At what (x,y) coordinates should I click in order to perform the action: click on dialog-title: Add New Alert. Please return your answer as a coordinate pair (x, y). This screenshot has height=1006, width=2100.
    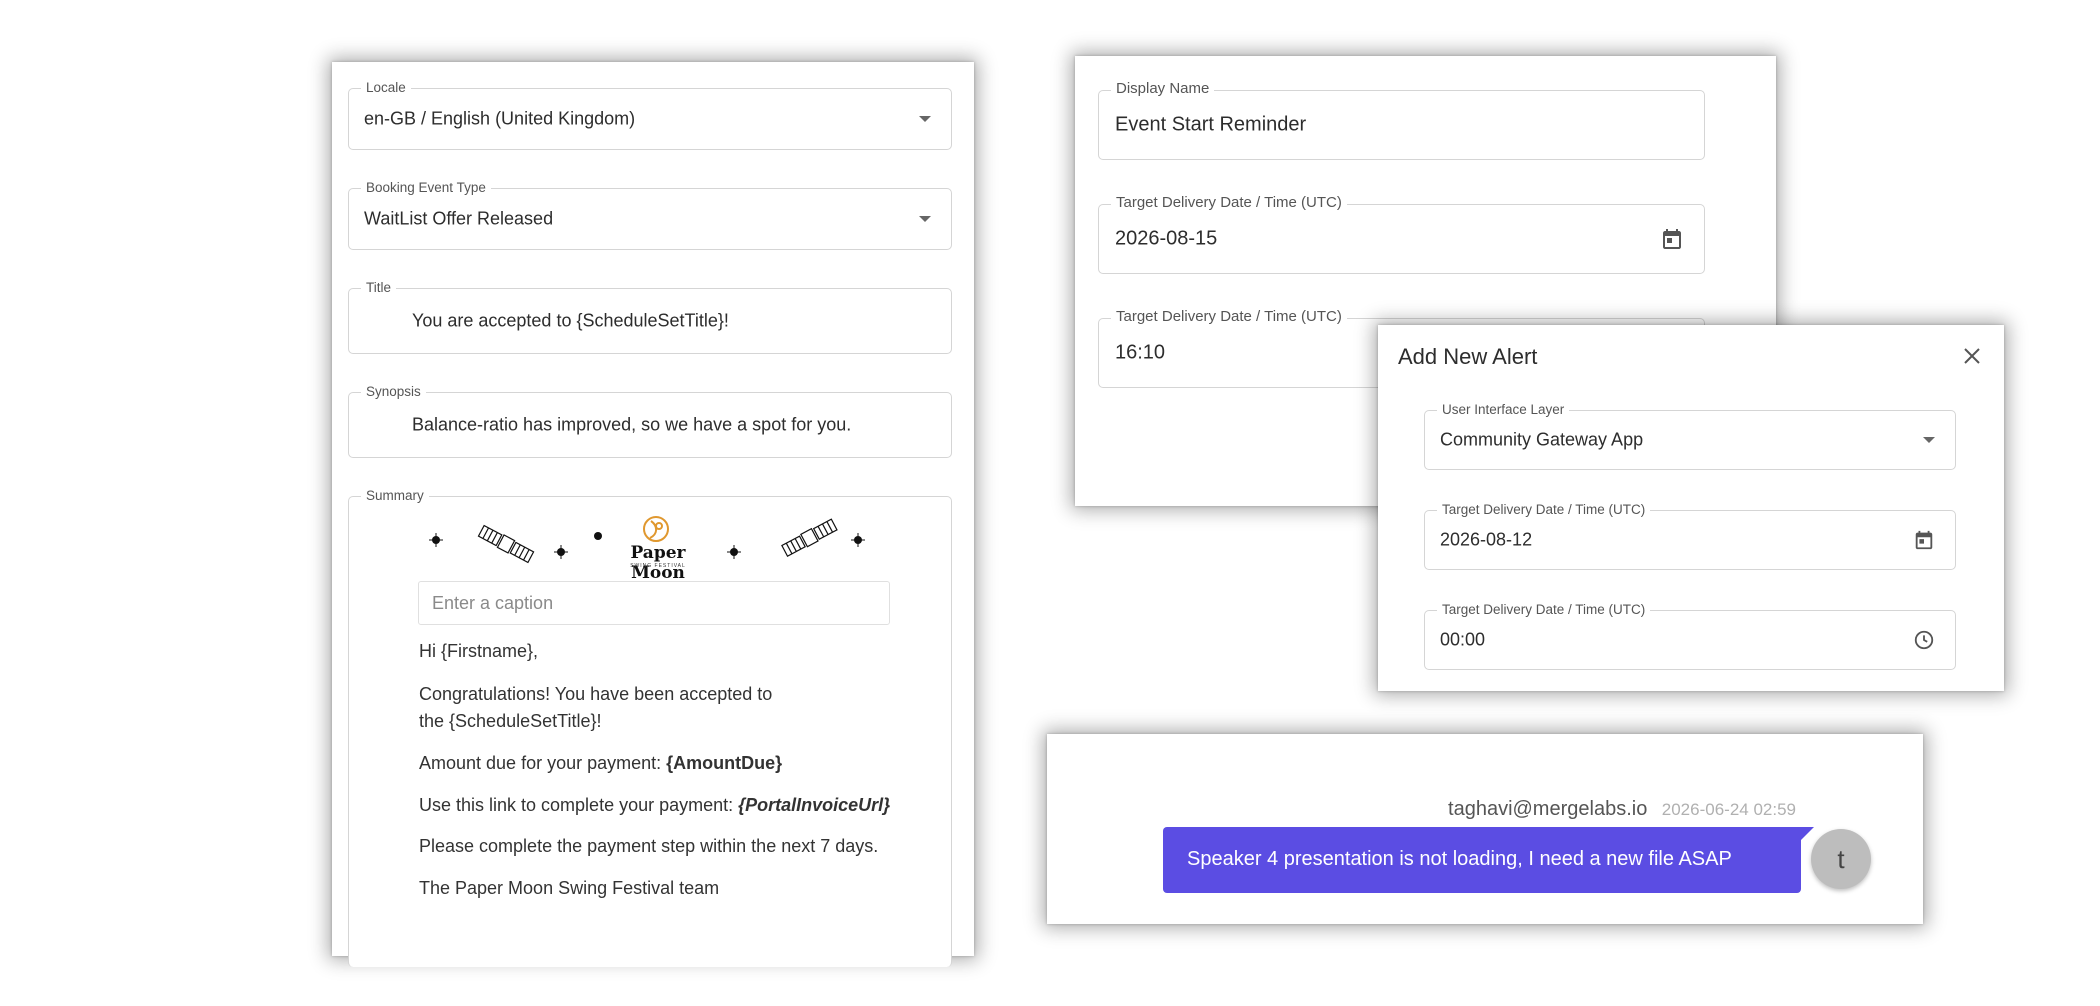
    Looking at the image, I should click on (1468, 356).